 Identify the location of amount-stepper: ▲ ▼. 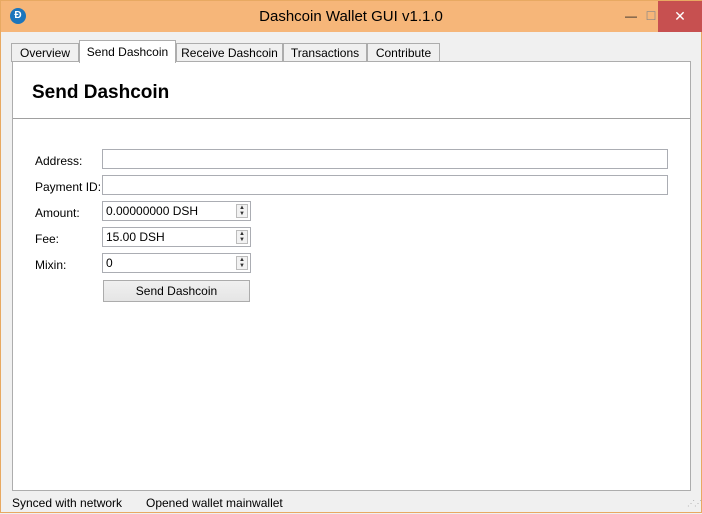
(242, 211).